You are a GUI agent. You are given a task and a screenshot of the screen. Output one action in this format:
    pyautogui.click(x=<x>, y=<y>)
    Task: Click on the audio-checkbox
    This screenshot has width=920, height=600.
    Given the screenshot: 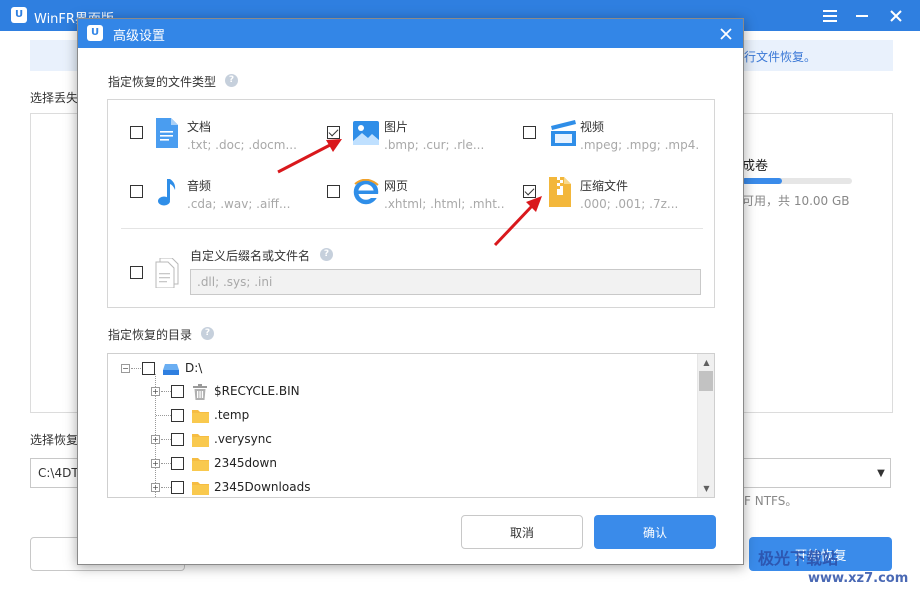 What is the action you would take?
    pyautogui.click(x=136, y=191)
    